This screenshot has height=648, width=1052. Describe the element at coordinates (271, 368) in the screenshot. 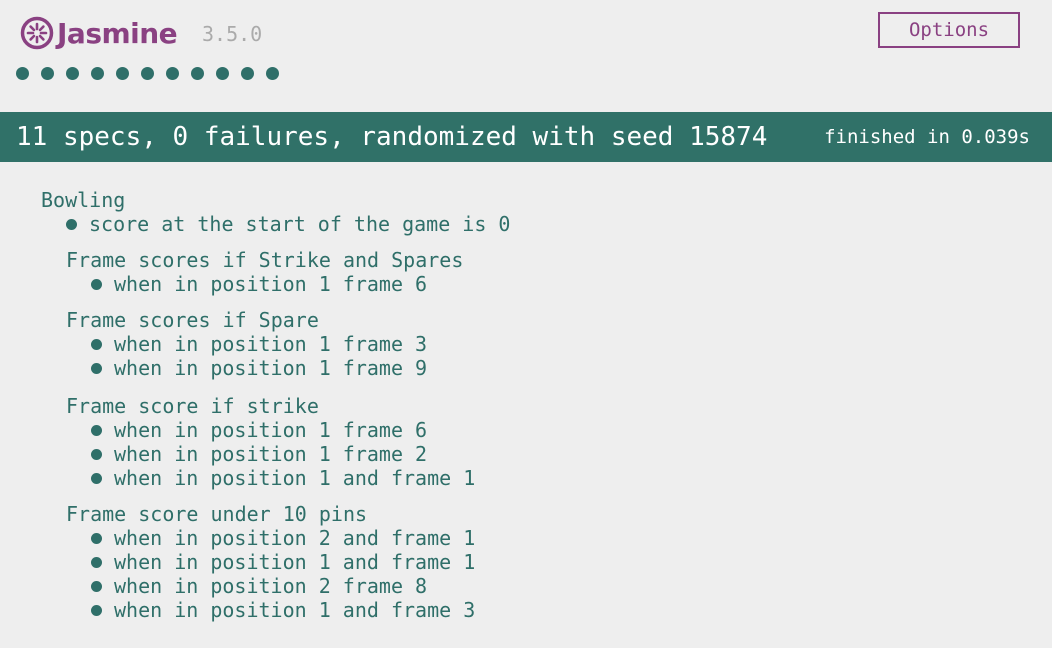

I see `spec-label: when in position 1 frame 9` at that location.